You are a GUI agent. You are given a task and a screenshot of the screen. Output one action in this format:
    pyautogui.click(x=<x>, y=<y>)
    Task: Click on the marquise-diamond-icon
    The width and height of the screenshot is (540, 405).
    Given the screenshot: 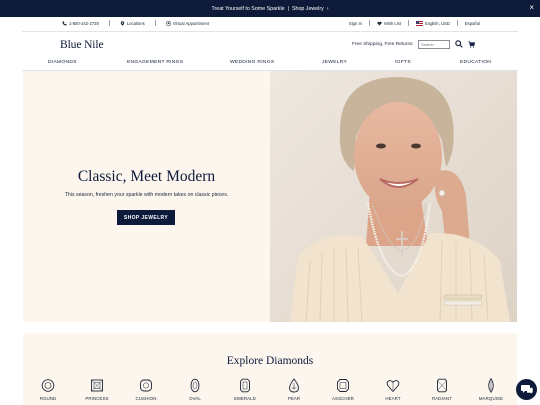 What is the action you would take?
    pyautogui.click(x=491, y=385)
    